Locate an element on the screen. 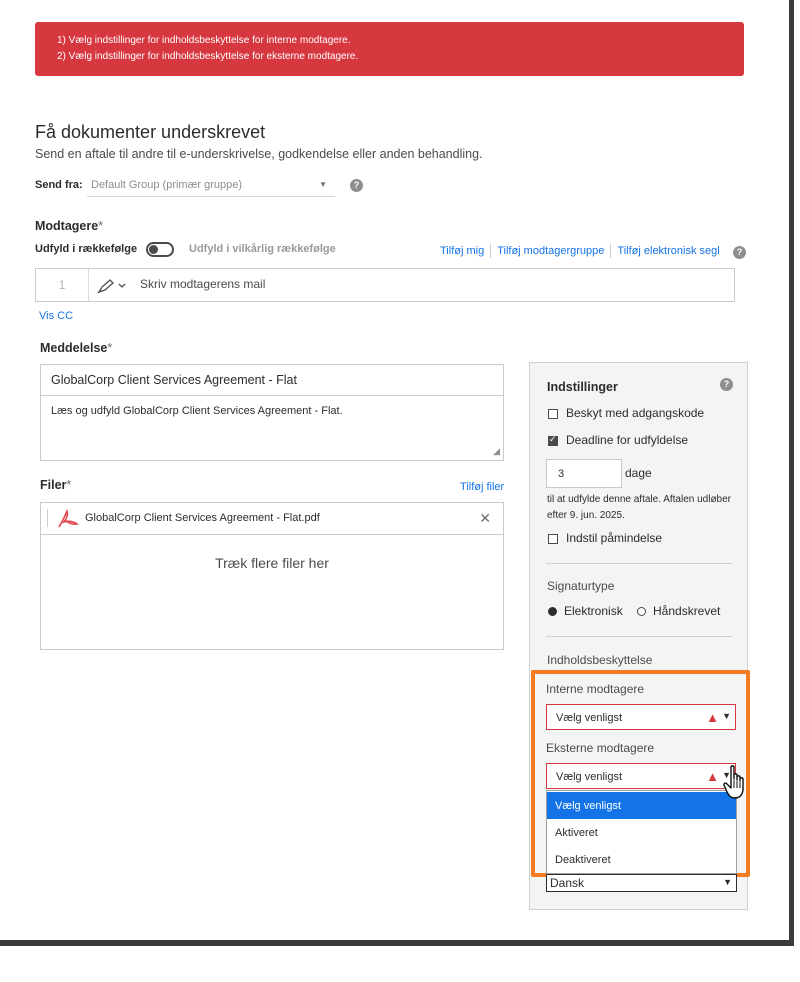 The image size is (800, 982). message-label-text: Meddelelse is located at coordinates (74, 348).